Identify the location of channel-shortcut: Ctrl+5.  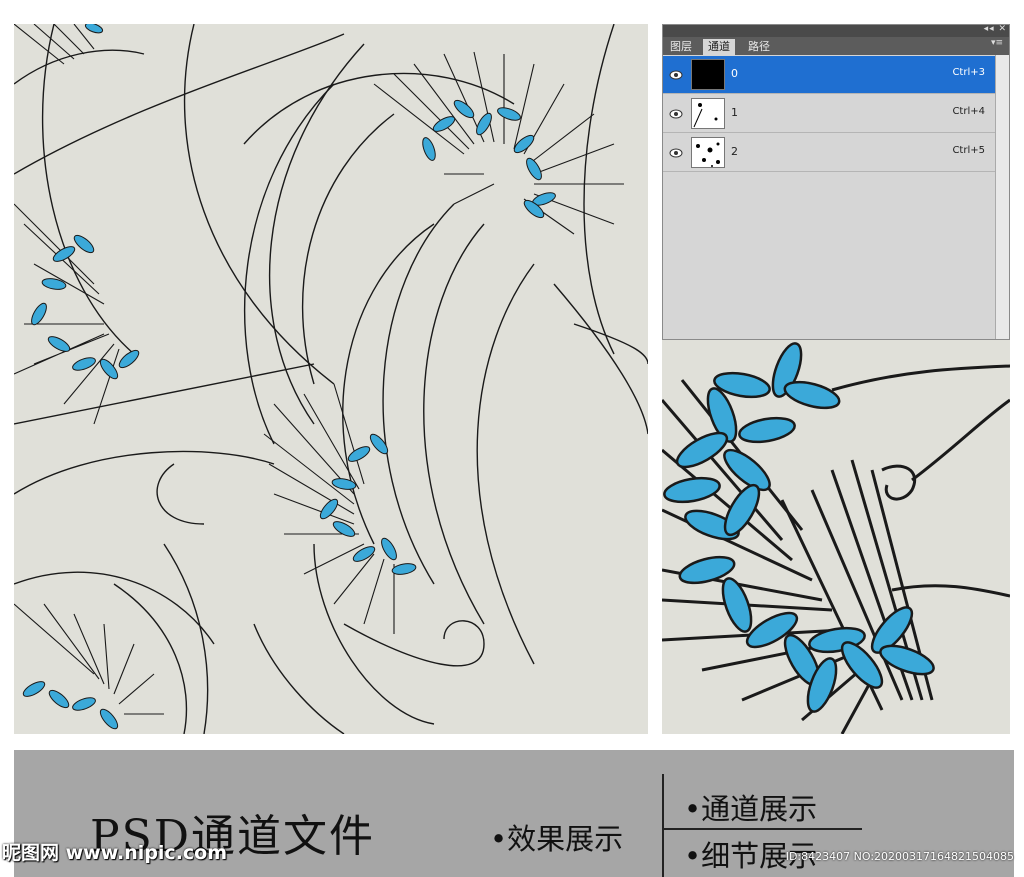
(968, 150).